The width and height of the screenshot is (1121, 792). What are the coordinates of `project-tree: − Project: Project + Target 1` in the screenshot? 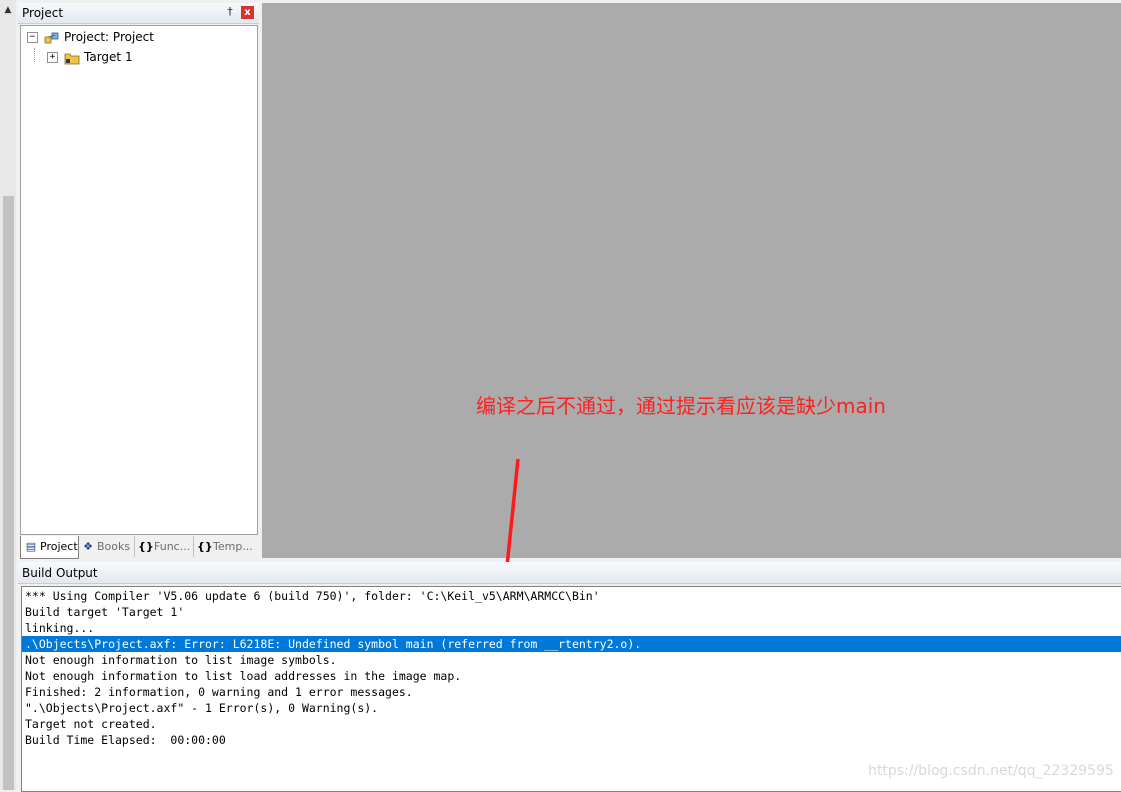 It's located at (139, 280).